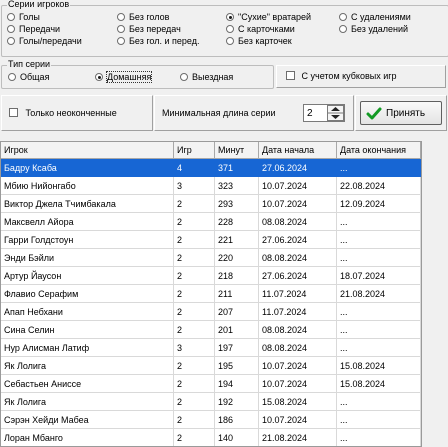 The width and height of the screenshot is (448, 447). I want to click on table-row: Артур Йаусон 2 218 27.06.2024 18.07.2024, so click(211, 276).